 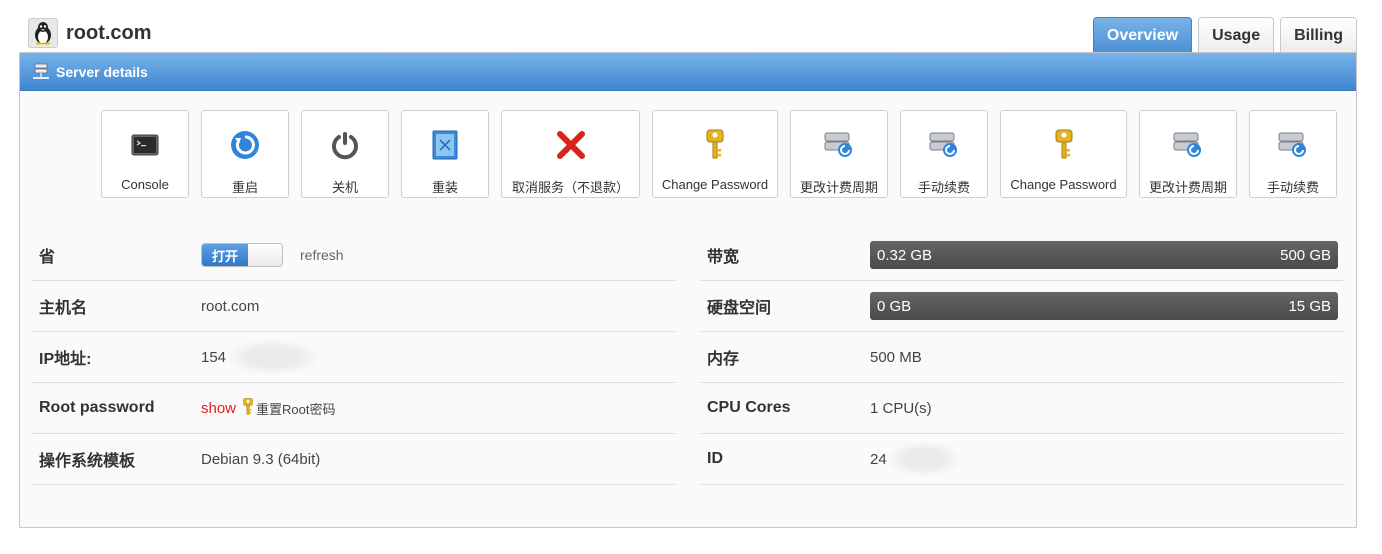 What do you see at coordinates (1318, 35) in the screenshot?
I see `tab-billing: Billing` at bounding box center [1318, 35].